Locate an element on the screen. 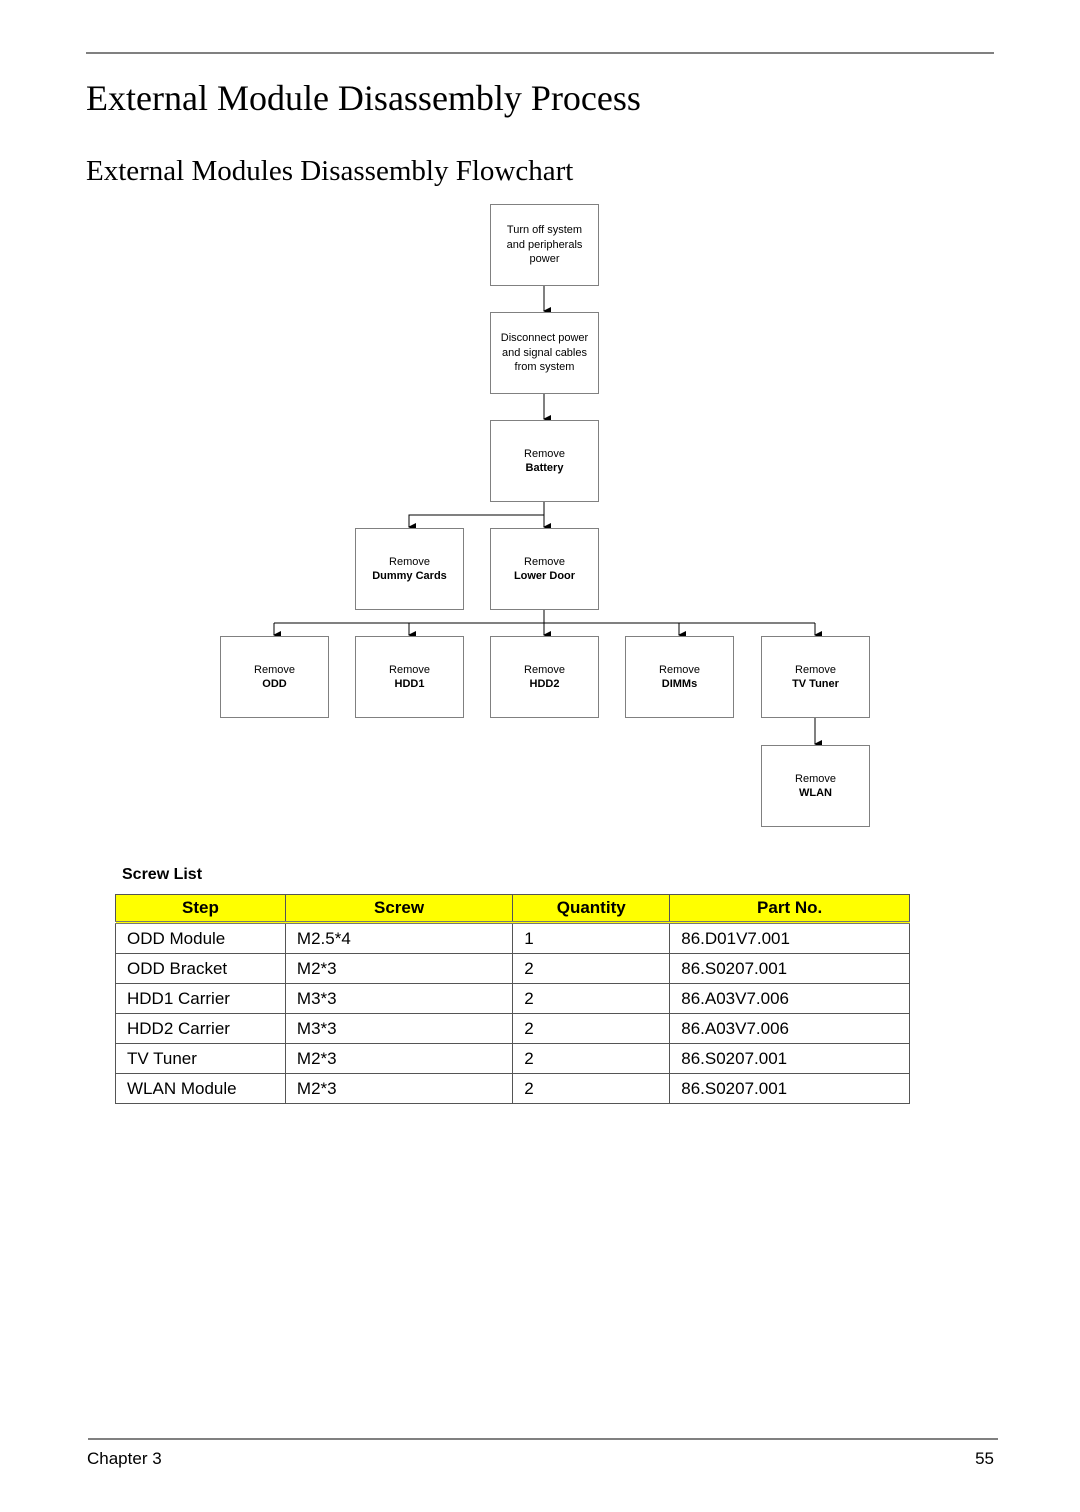 The height and width of the screenshot is (1512, 1080). table-row: HDD2 Carrier M3*3 2 86.A03V7.006 is located at coordinates (512, 1028).